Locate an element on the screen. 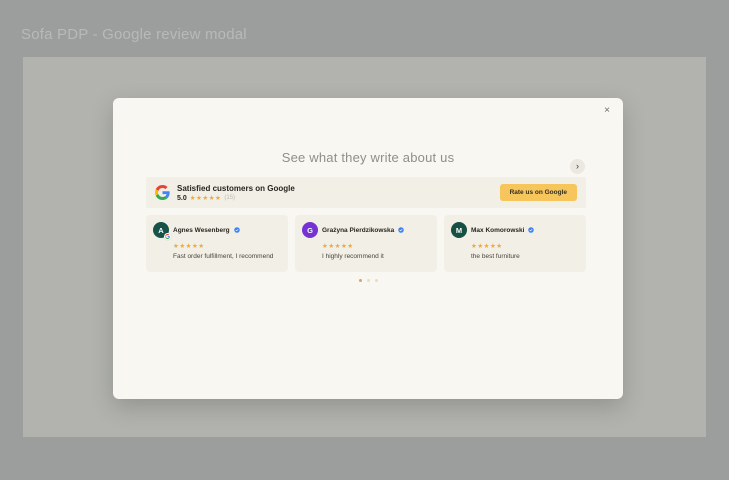  reviewer-name: Grażyna Pierdzikowska is located at coordinates (358, 230).